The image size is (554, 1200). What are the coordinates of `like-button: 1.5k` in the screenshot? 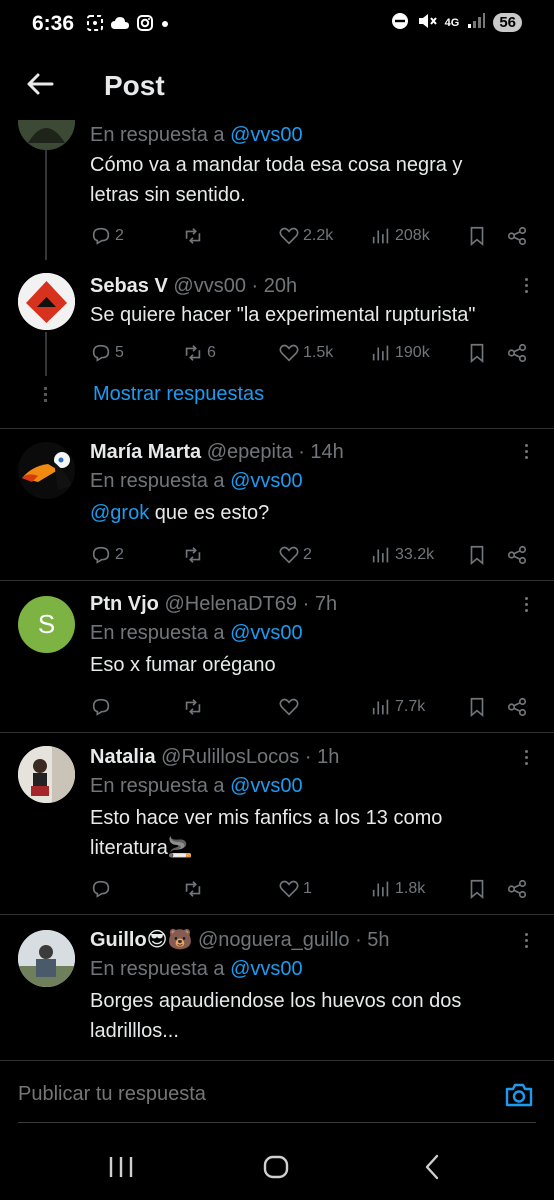 It's located at (305, 353).